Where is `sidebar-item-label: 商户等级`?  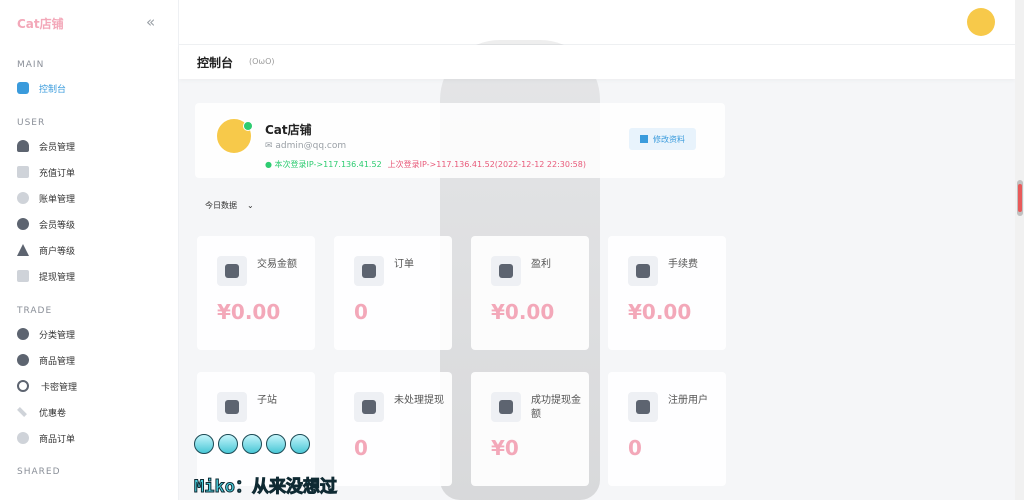
sidebar-item-label: 商户等级 is located at coordinates (57, 251).